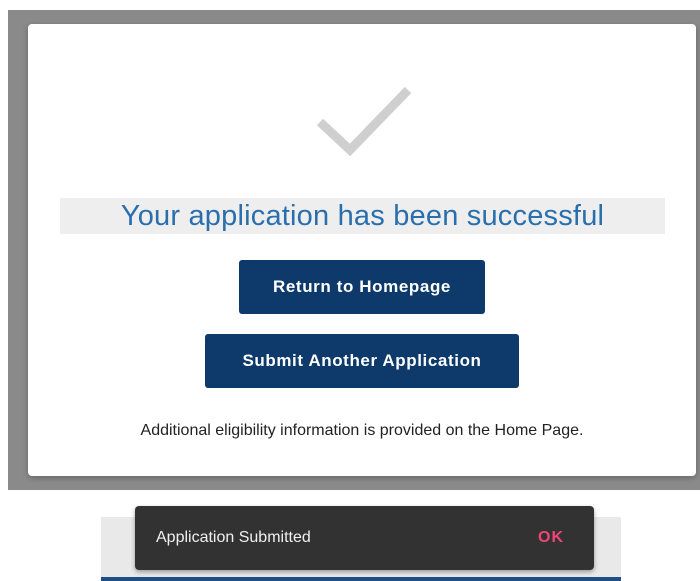 The height and width of the screenshot is (581, 700). I want to click on checkmark-icon, so click(364, 121).